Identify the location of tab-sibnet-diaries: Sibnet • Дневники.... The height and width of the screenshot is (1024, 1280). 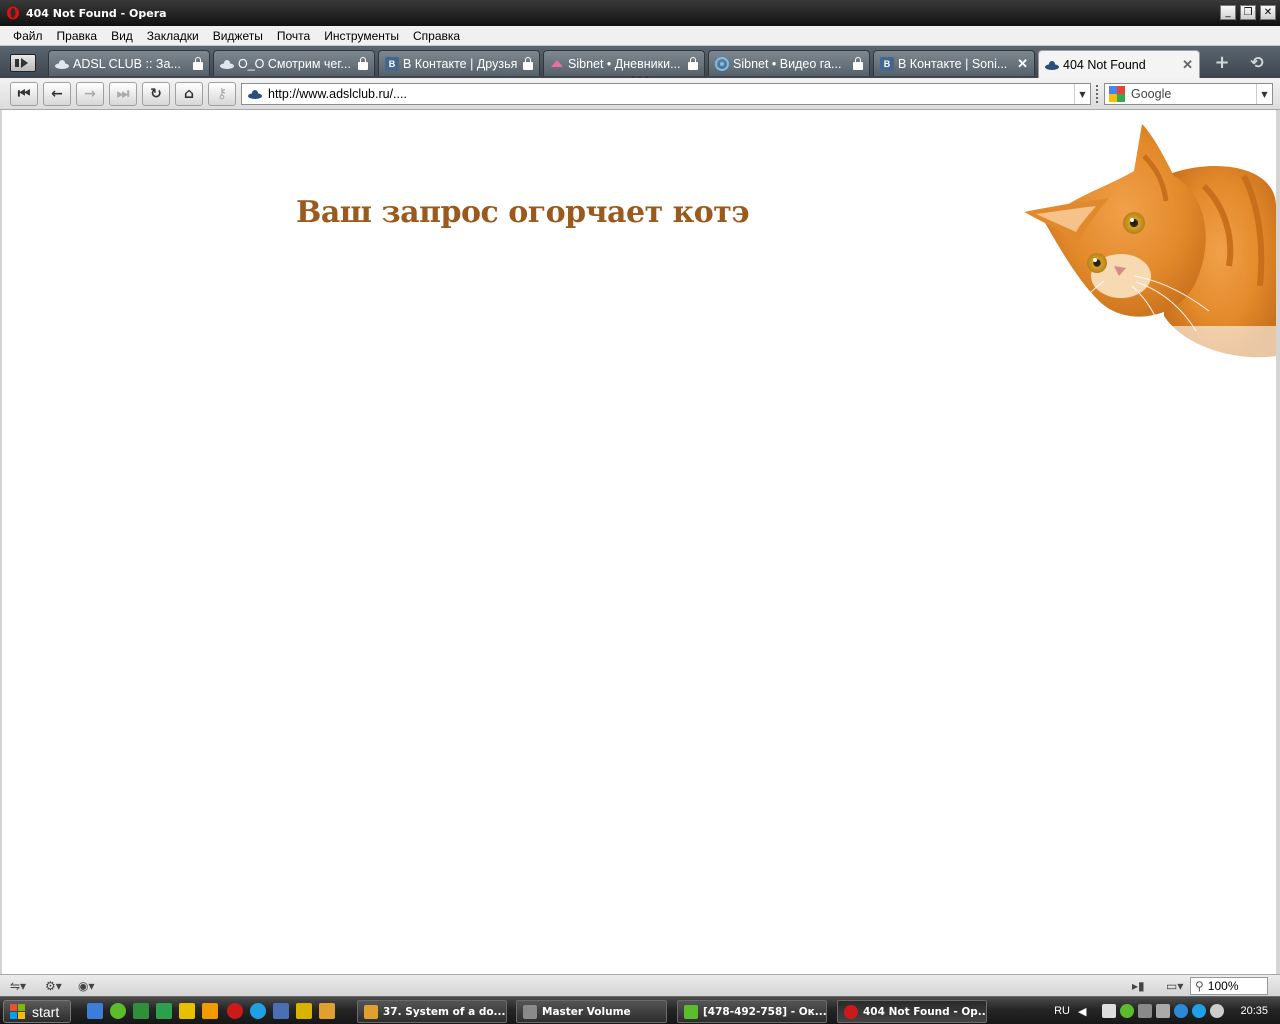
(624, 63).